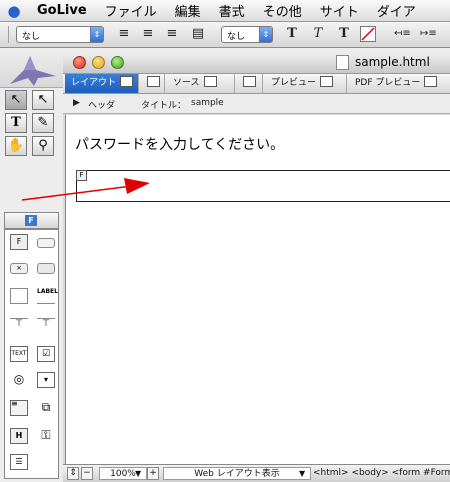  What do you see at coordinates (79, 62) in the screenshot?
I see `close-icon` at bounding box center [79, 62].